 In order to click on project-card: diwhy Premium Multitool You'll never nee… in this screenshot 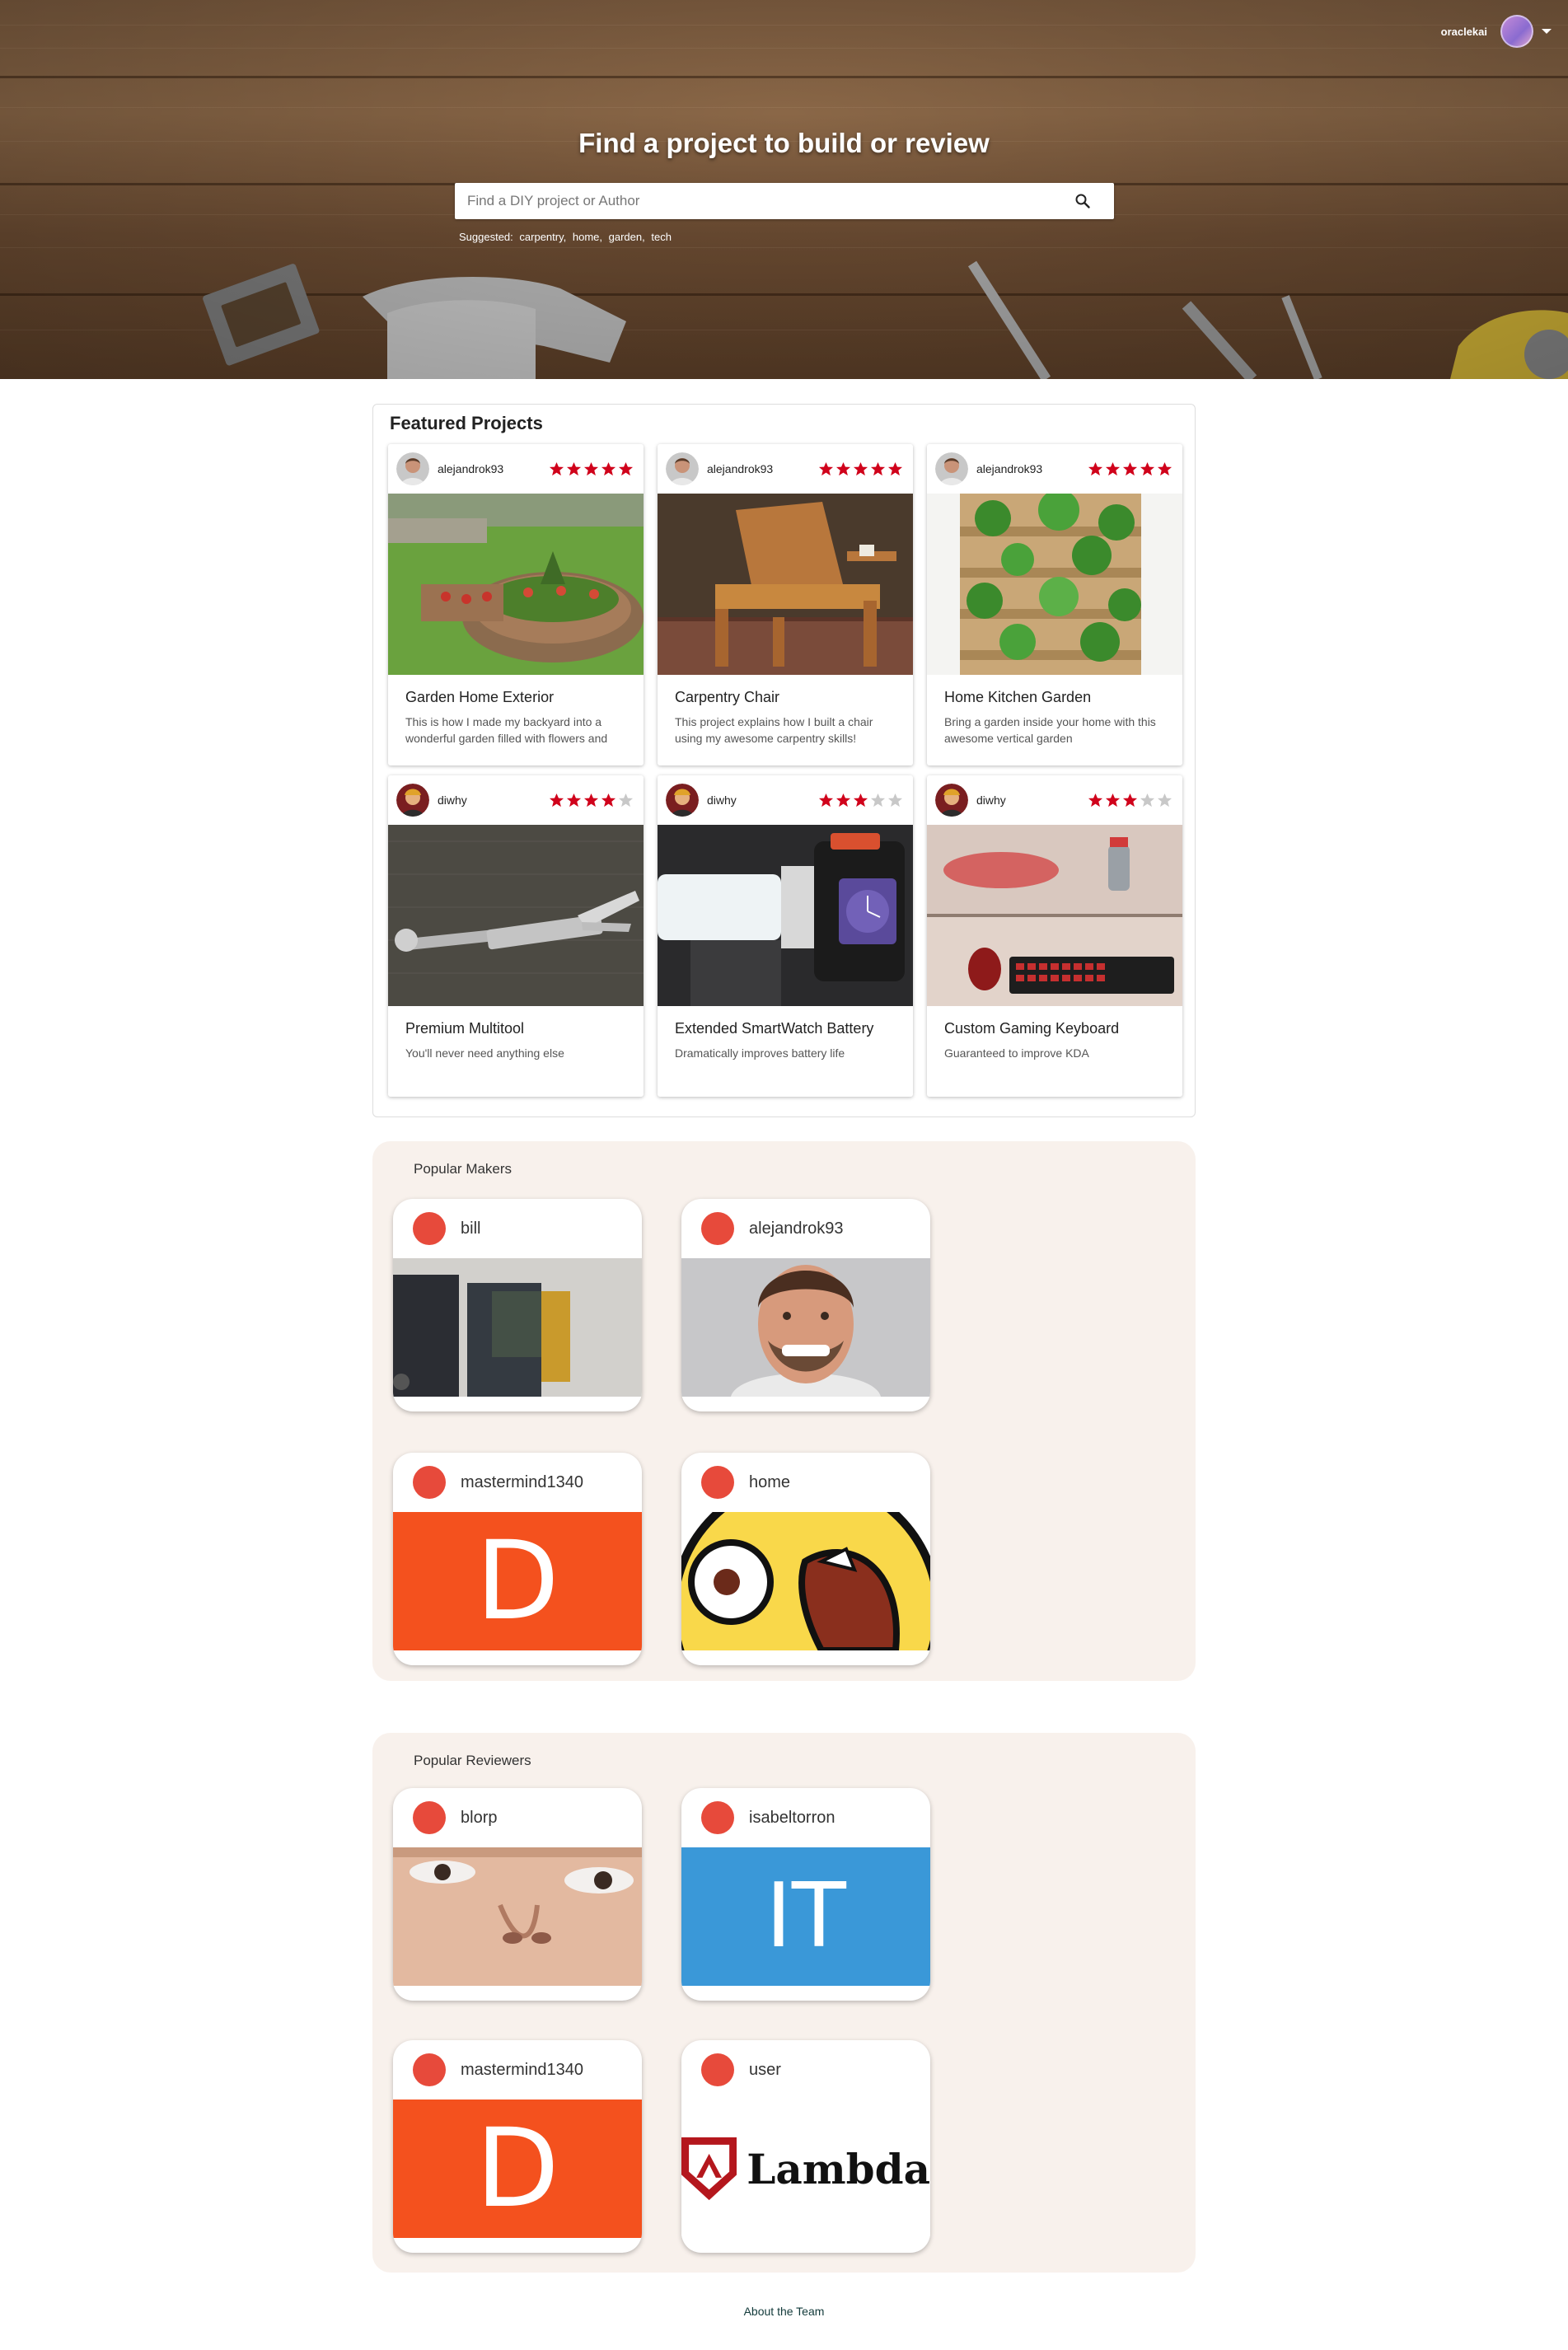, I will do `click(516, 936)`.